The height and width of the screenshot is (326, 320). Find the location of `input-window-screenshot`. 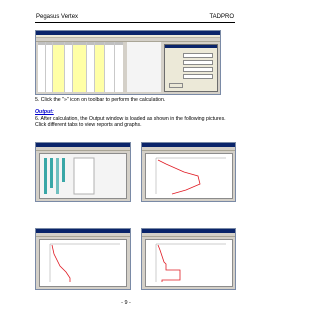

input-window-screenshot is located at coordinates (128, 62).